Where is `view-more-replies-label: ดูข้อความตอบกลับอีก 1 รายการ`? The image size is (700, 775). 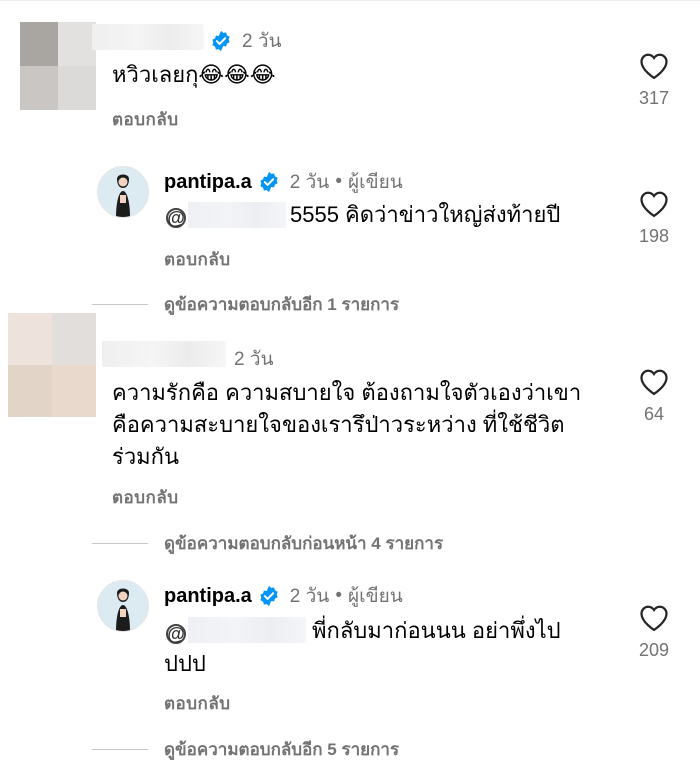
view-more-replies-label: ดูข้อความตอบกลับอีก 1 รายการ is located at coordinates (282, 304).